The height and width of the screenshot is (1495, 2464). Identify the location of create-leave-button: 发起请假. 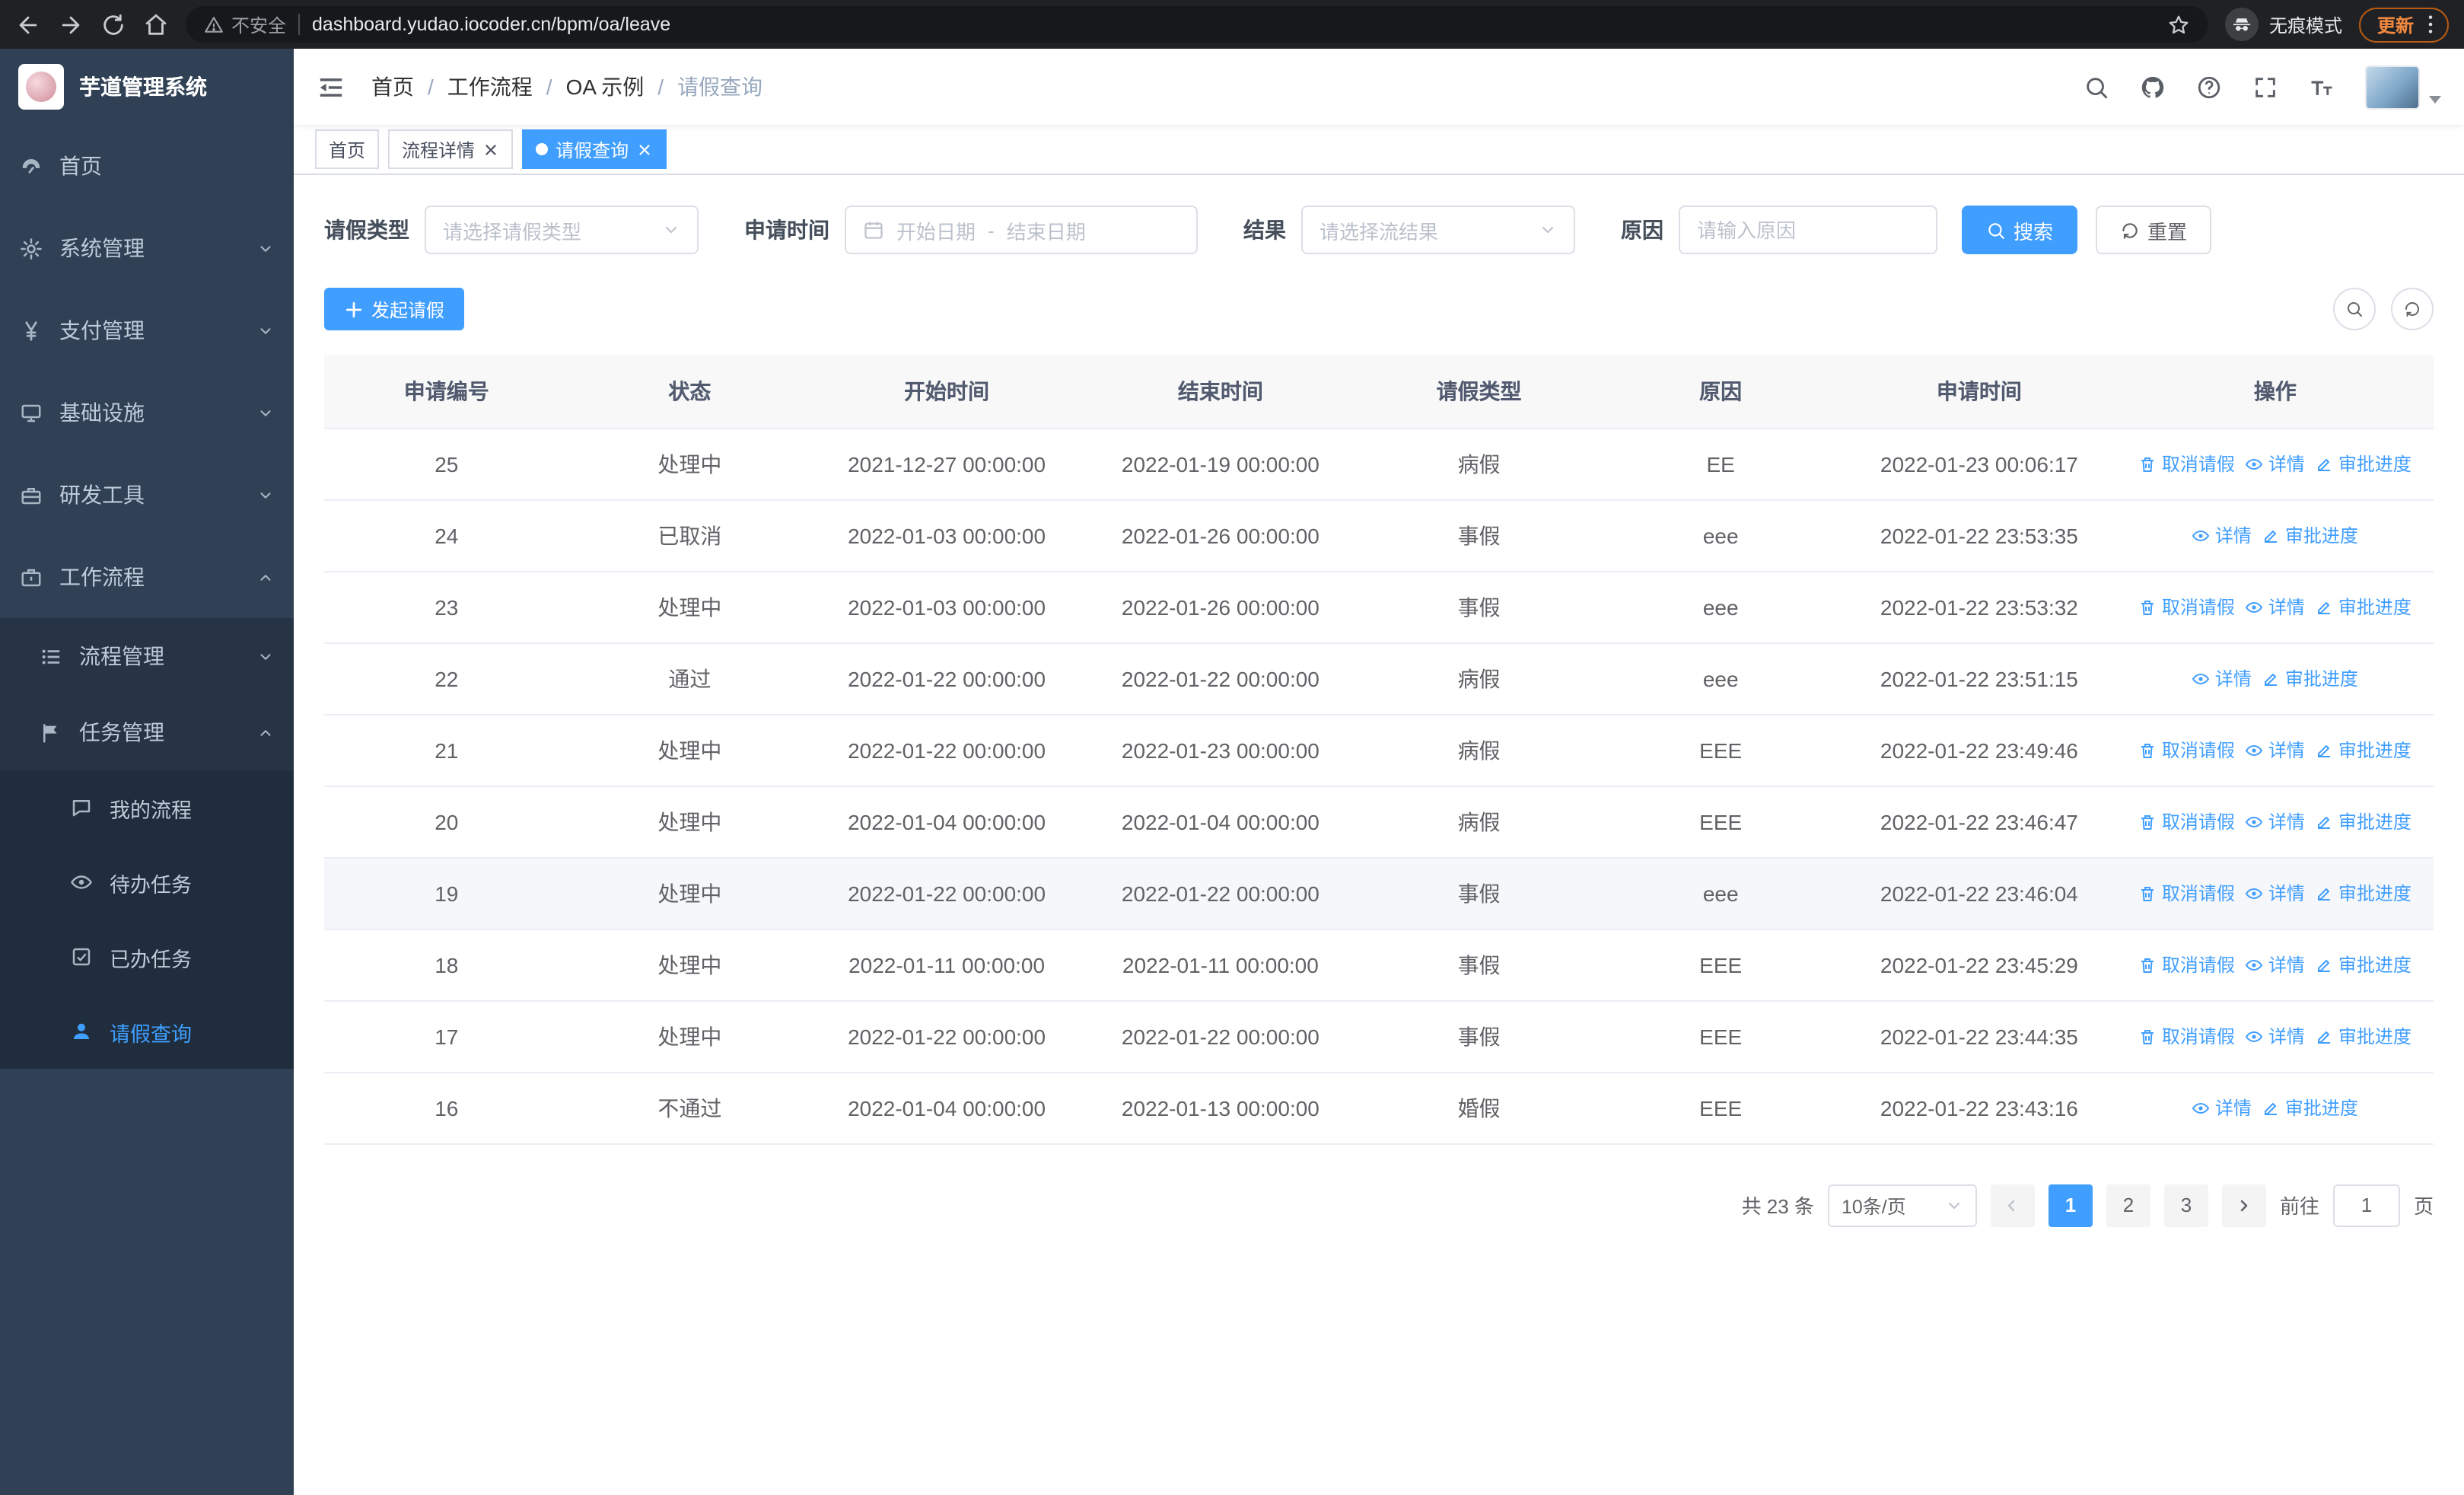
(394, 309).